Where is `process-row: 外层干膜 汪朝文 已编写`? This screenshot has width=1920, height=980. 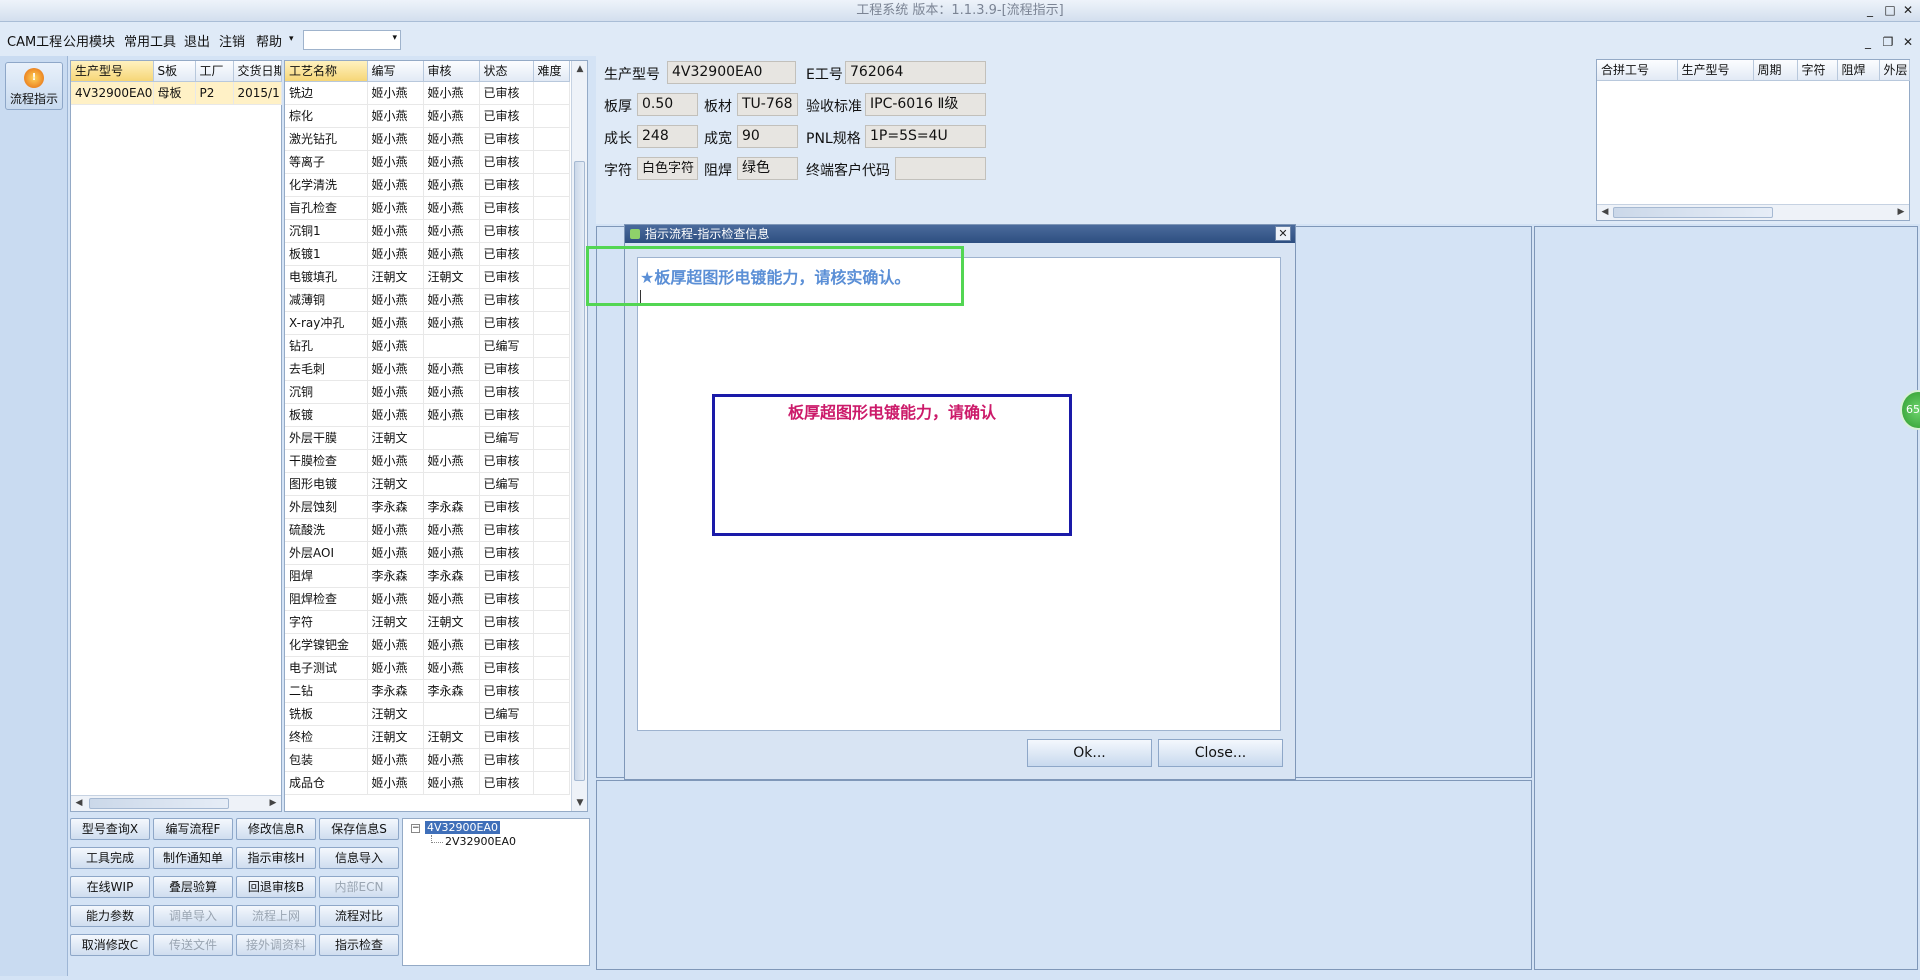 process-row: 外层干膜 汪朝文 已编写 is located at coordinates (427, 438).